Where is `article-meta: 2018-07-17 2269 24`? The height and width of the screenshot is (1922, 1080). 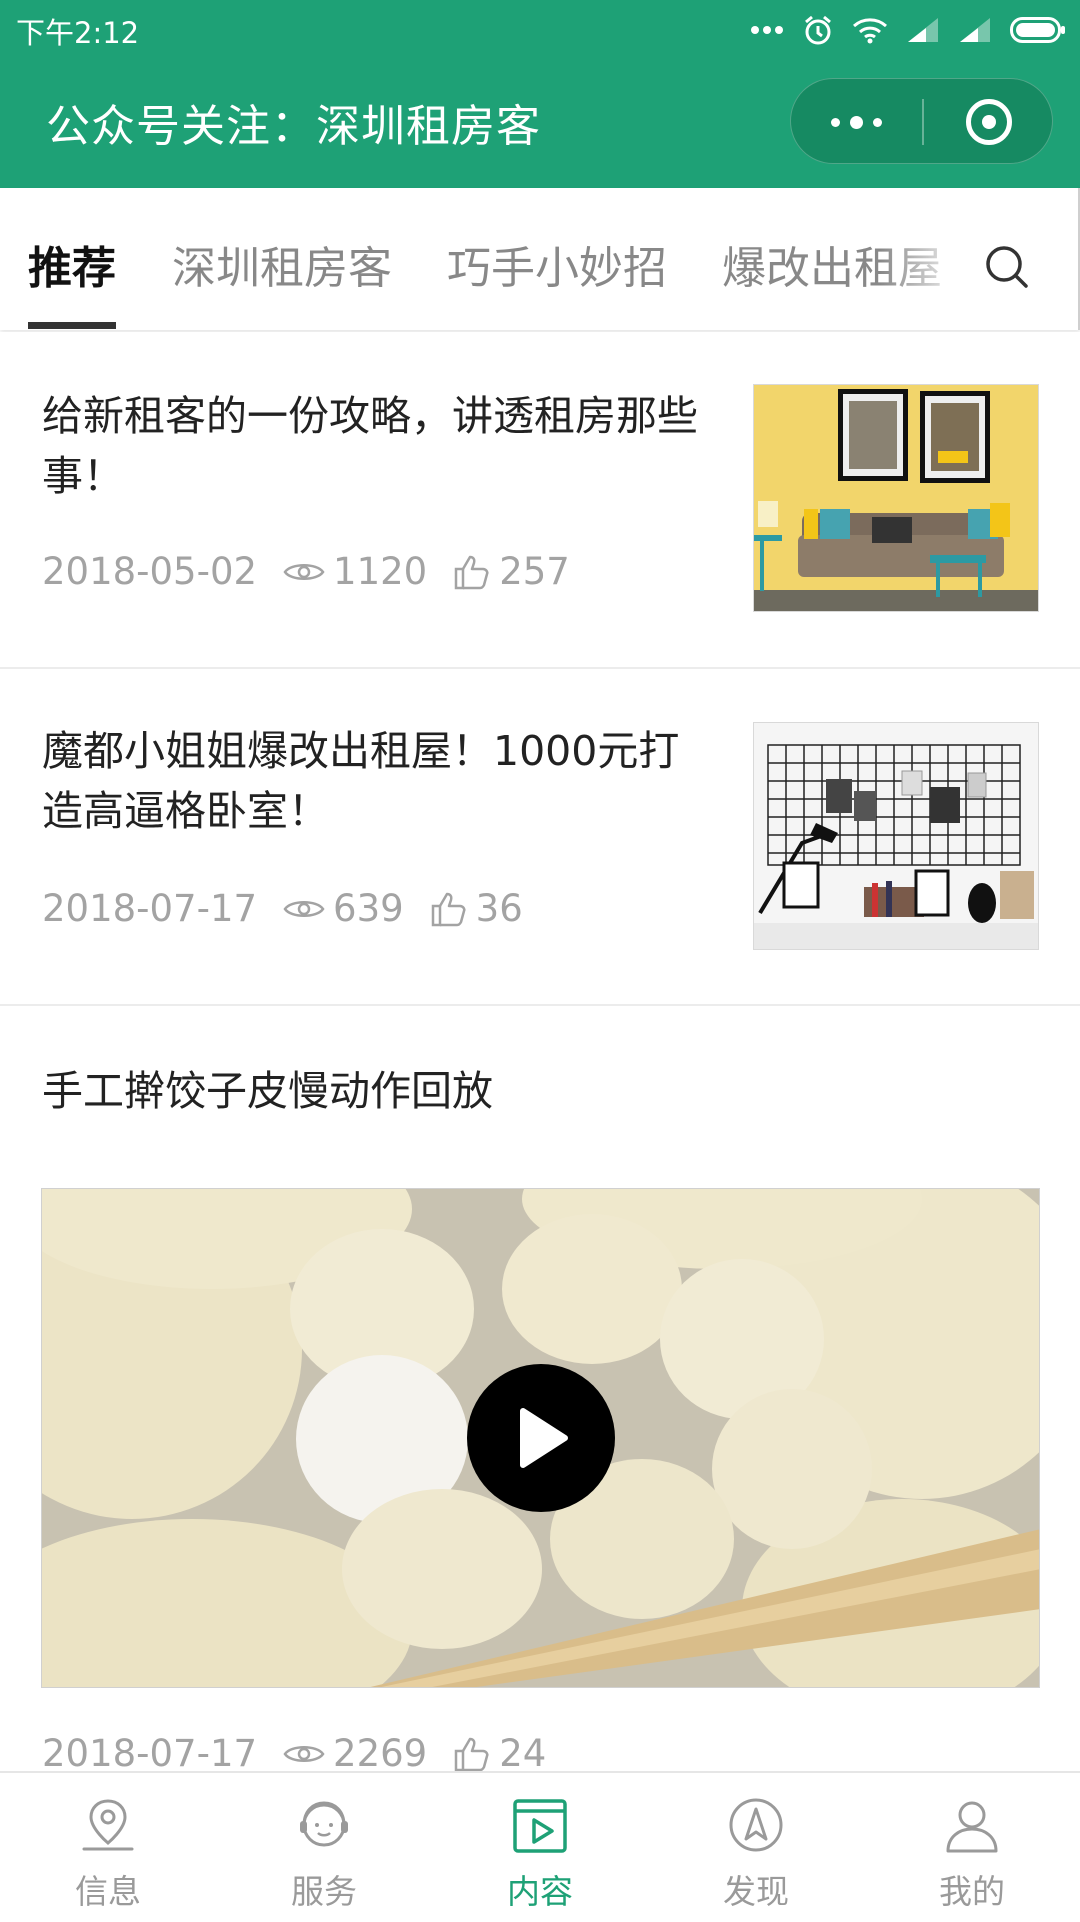 article-meta: 2018-07-17 2269 24 is located at coordinates (294, 1753).